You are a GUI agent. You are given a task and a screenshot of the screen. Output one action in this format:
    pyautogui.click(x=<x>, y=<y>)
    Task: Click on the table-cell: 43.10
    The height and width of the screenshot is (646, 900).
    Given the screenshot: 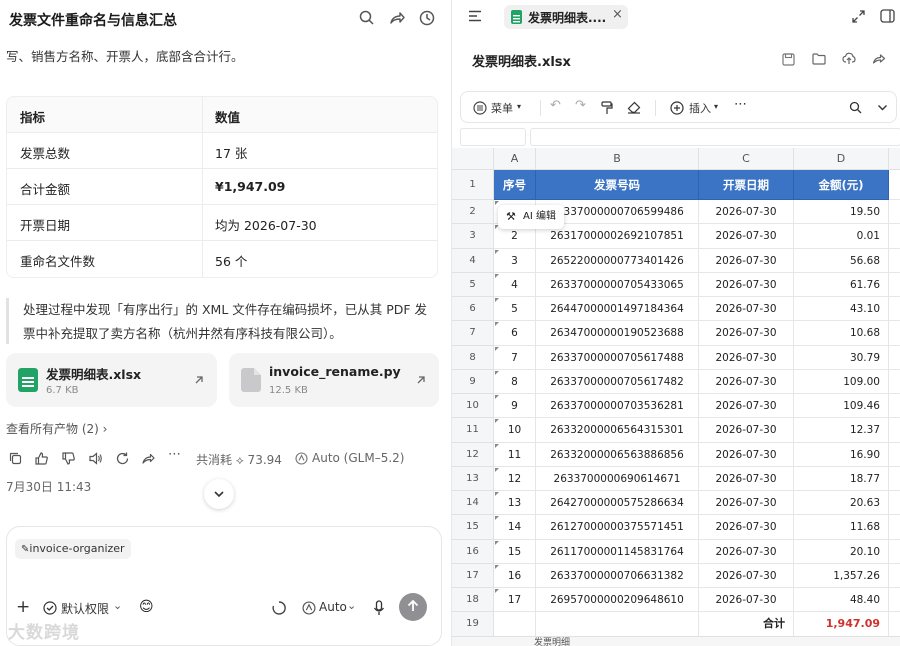 What is the action you would take?
    pyautogui.click(x=841, y=309)
    